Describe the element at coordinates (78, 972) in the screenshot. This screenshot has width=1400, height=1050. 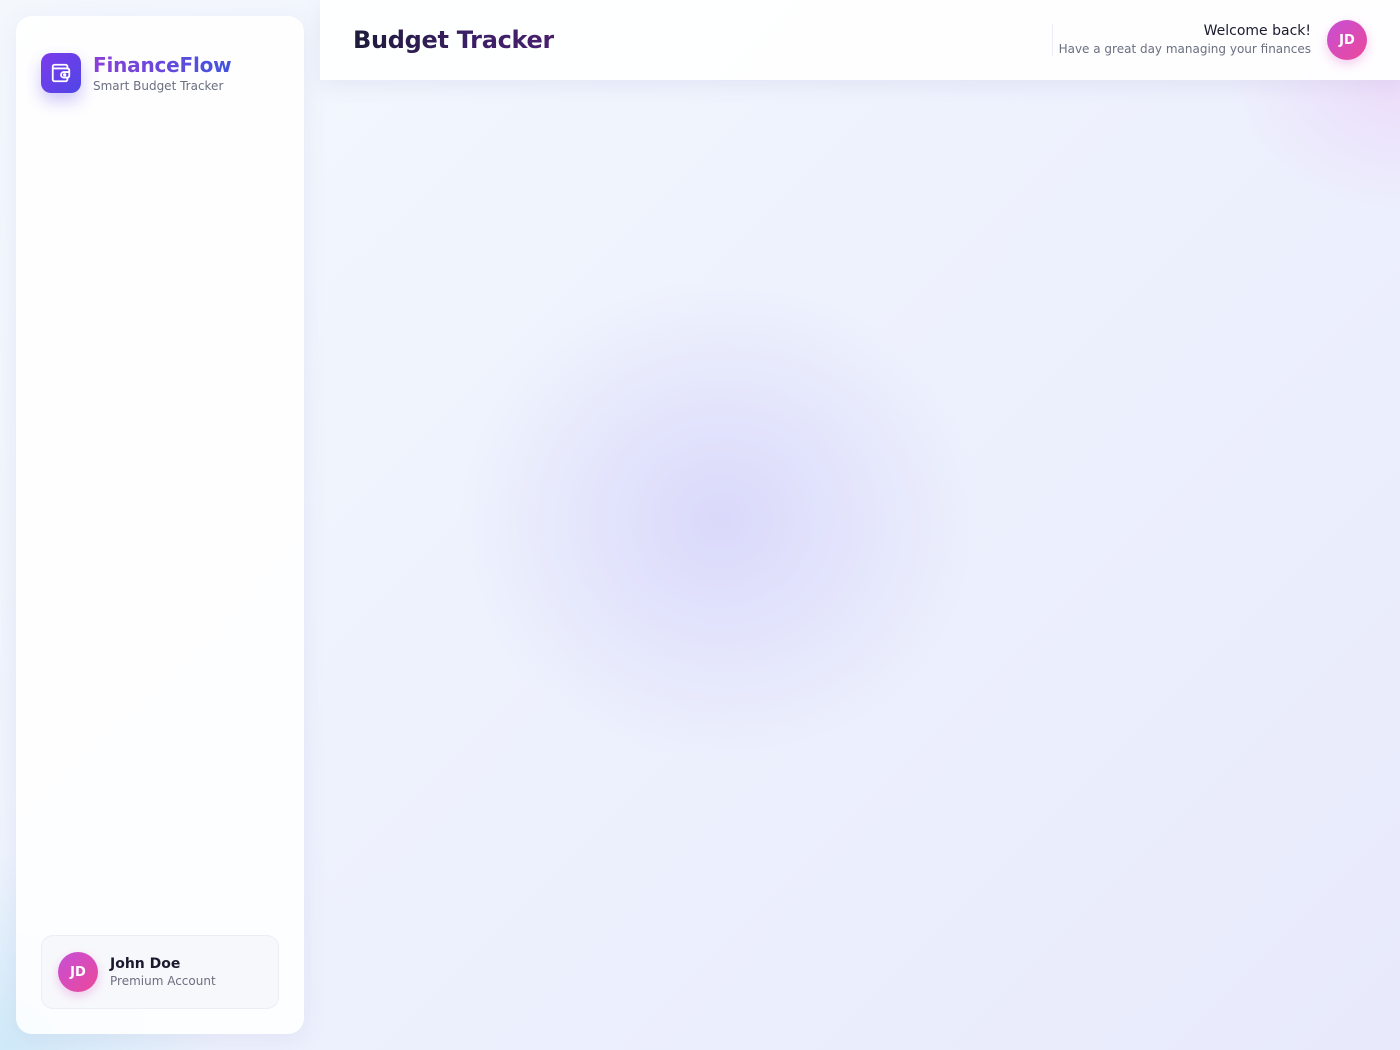
I see `avatar: JD` at that location.